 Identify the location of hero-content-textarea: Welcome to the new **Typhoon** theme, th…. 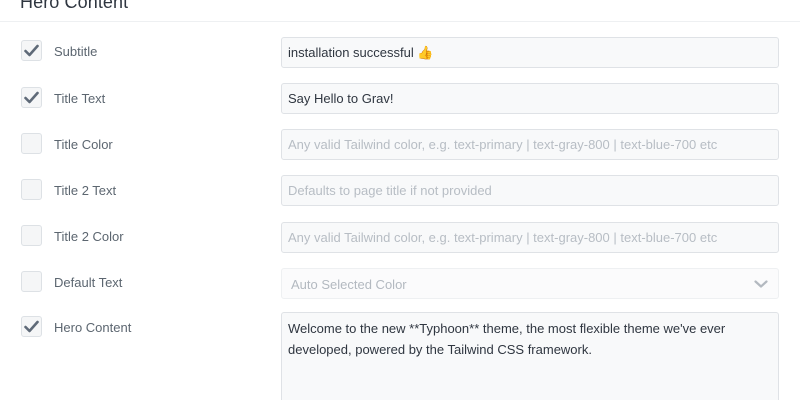
(530, 356).